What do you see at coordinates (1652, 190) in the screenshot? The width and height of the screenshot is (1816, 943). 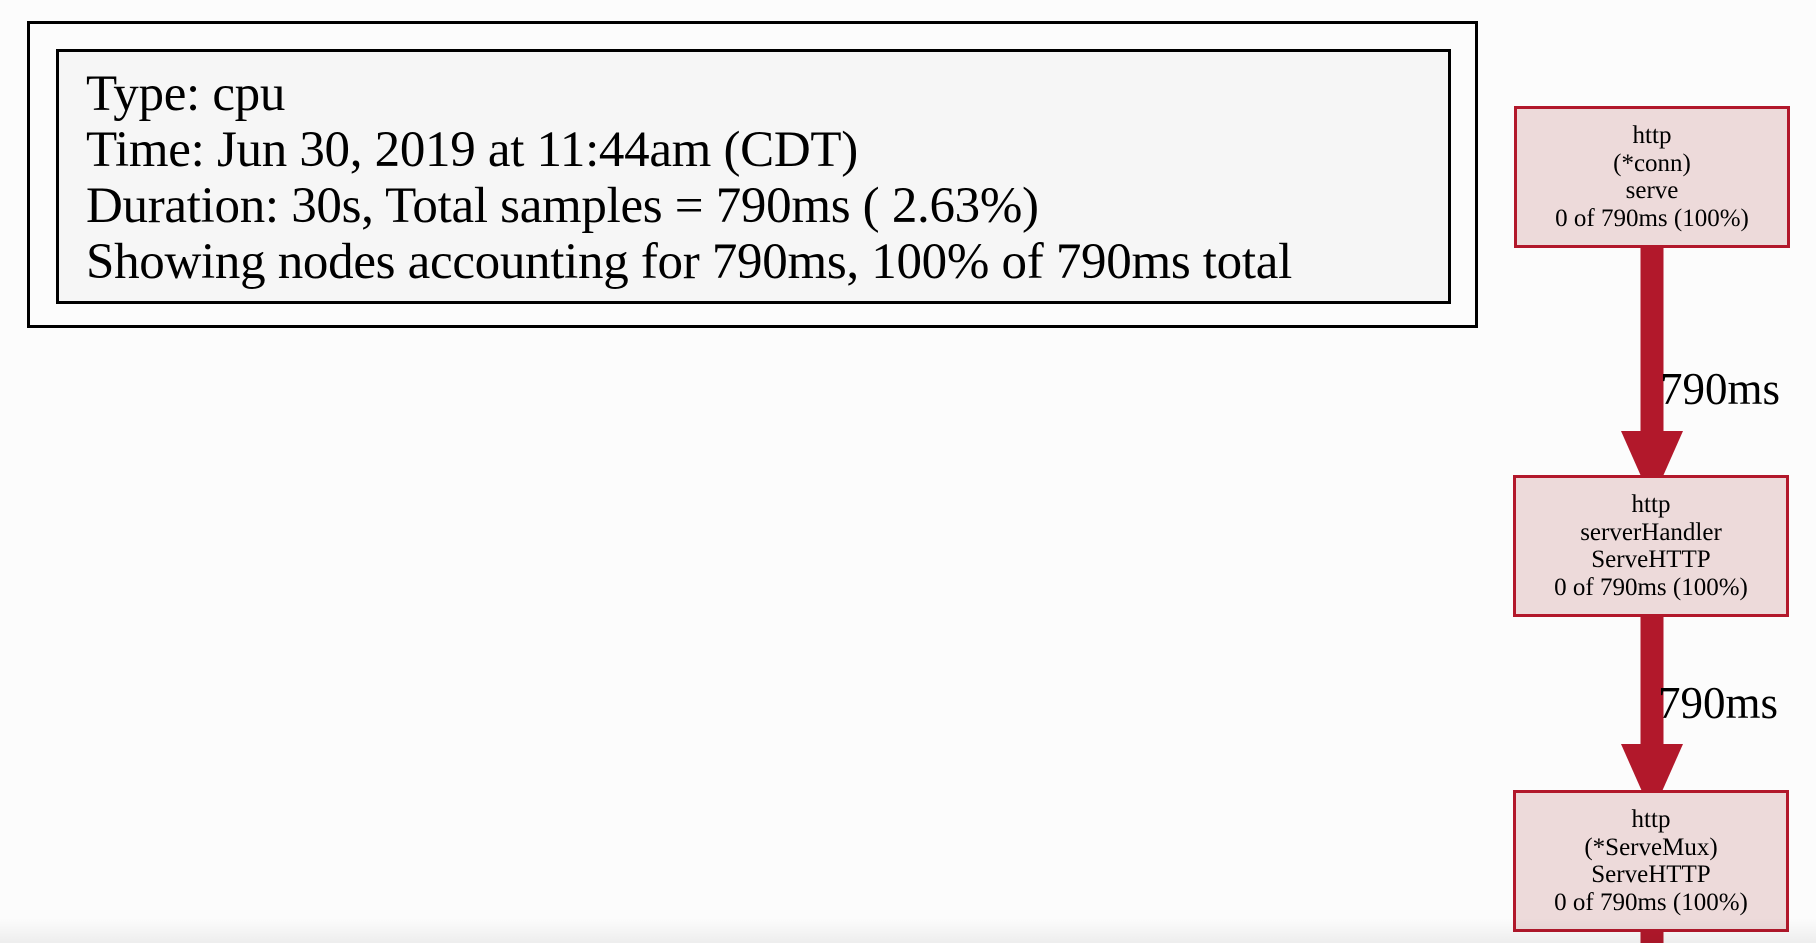 I see `node-function: serve` at bounding box center [1652, 190].